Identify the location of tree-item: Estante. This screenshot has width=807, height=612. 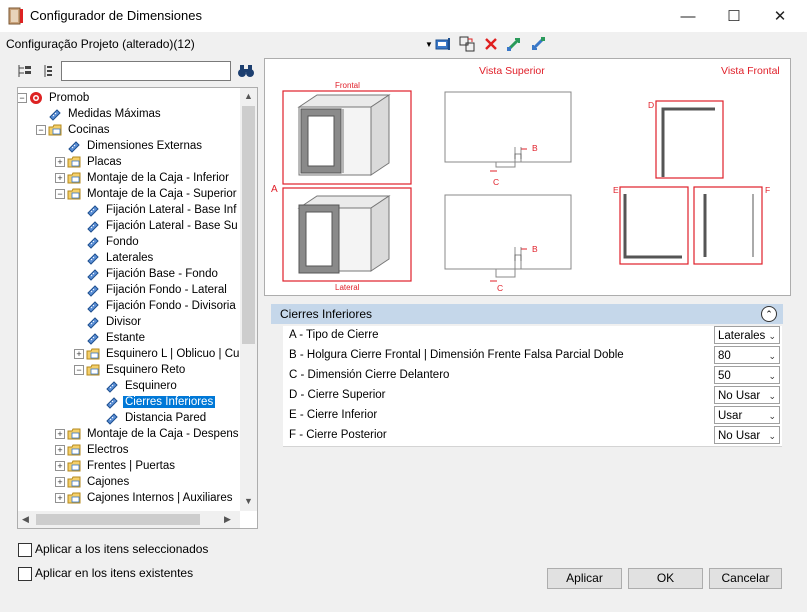
(116, 338).